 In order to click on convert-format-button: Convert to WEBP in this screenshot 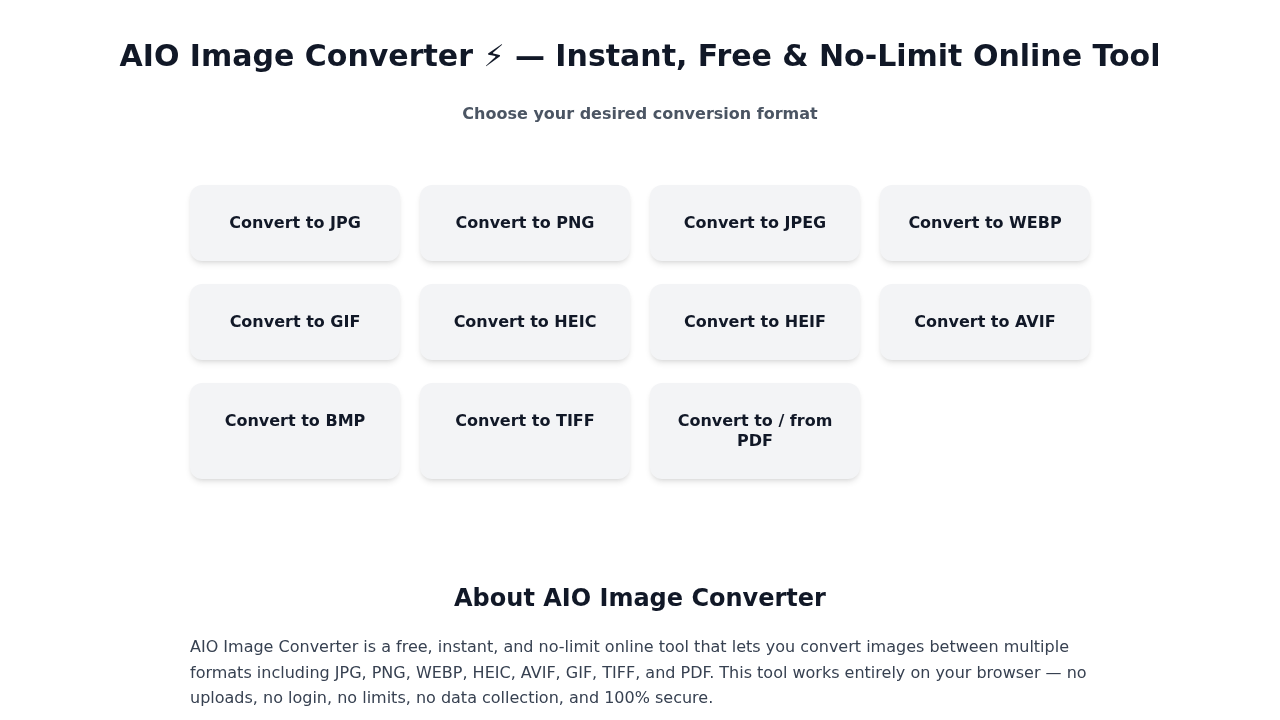, I will do `click(985, 223)`.